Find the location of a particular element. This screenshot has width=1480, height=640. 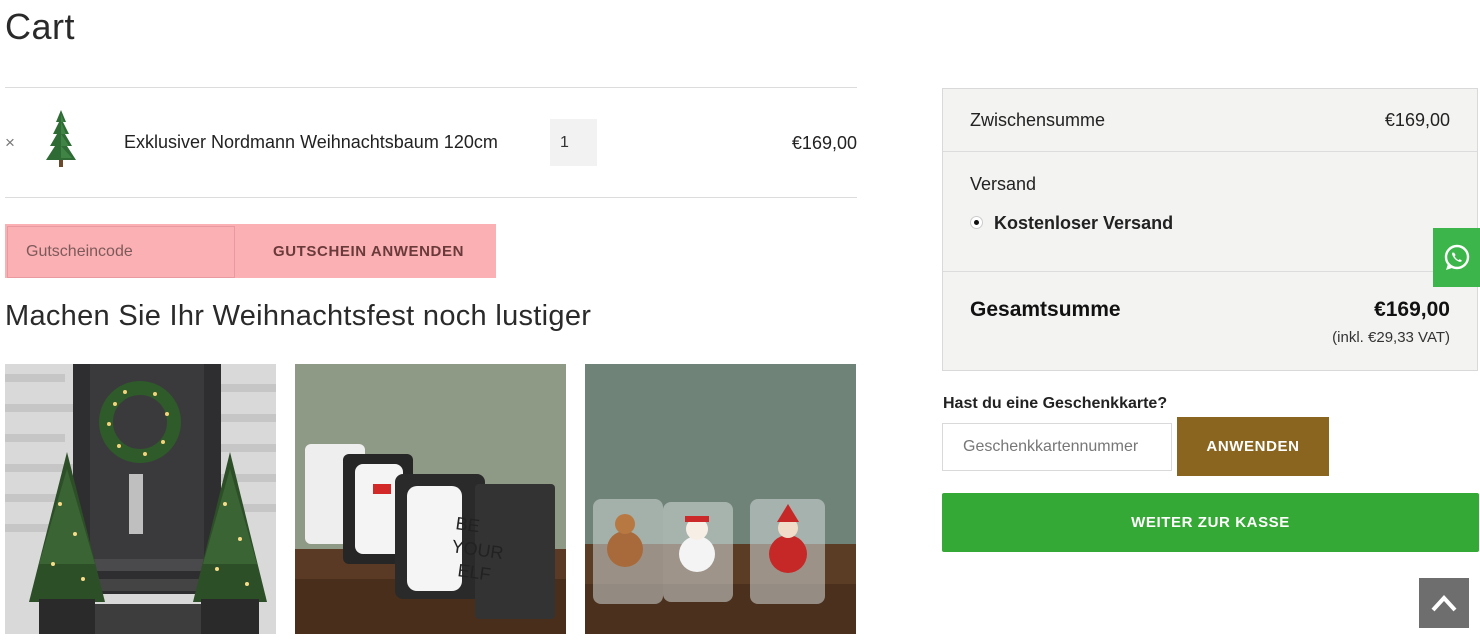

product-image-ornaments is located at coordinates (720, 499).